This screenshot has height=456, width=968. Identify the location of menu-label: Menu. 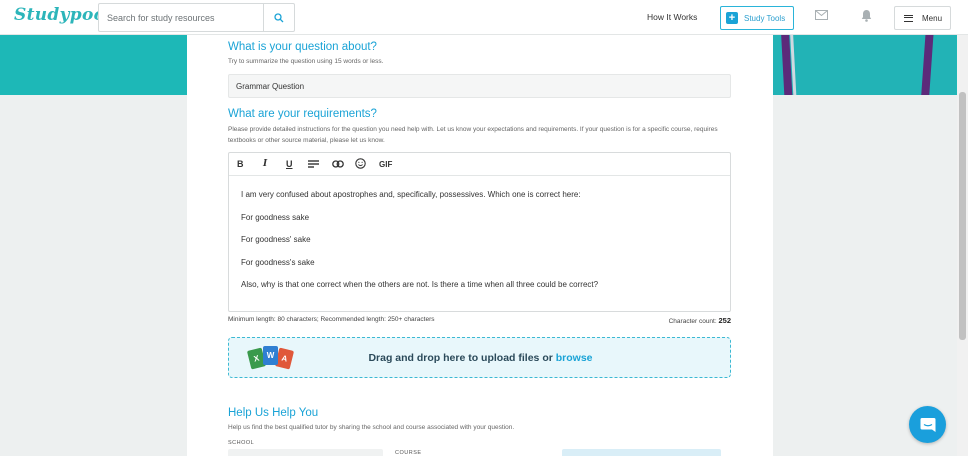
(932, 18).